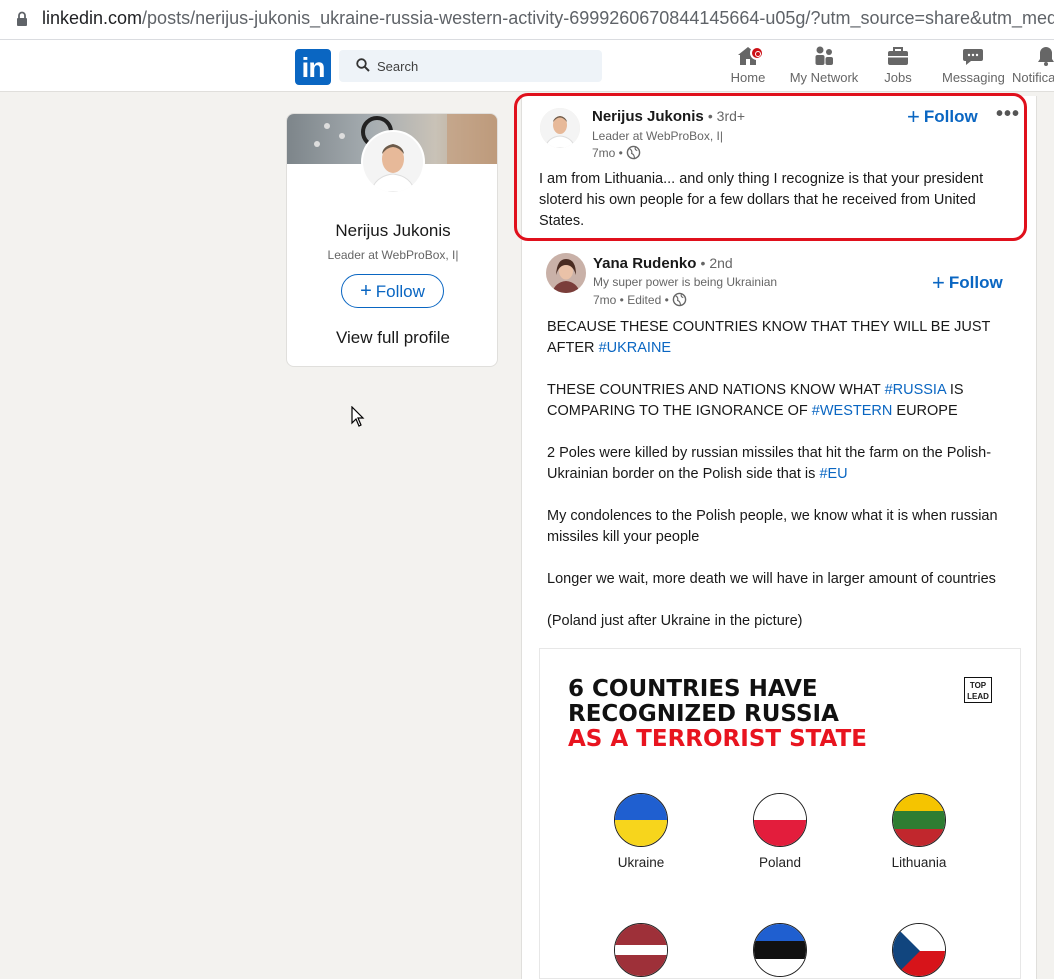  I want to click on comment-avatar, so click(566, 273).